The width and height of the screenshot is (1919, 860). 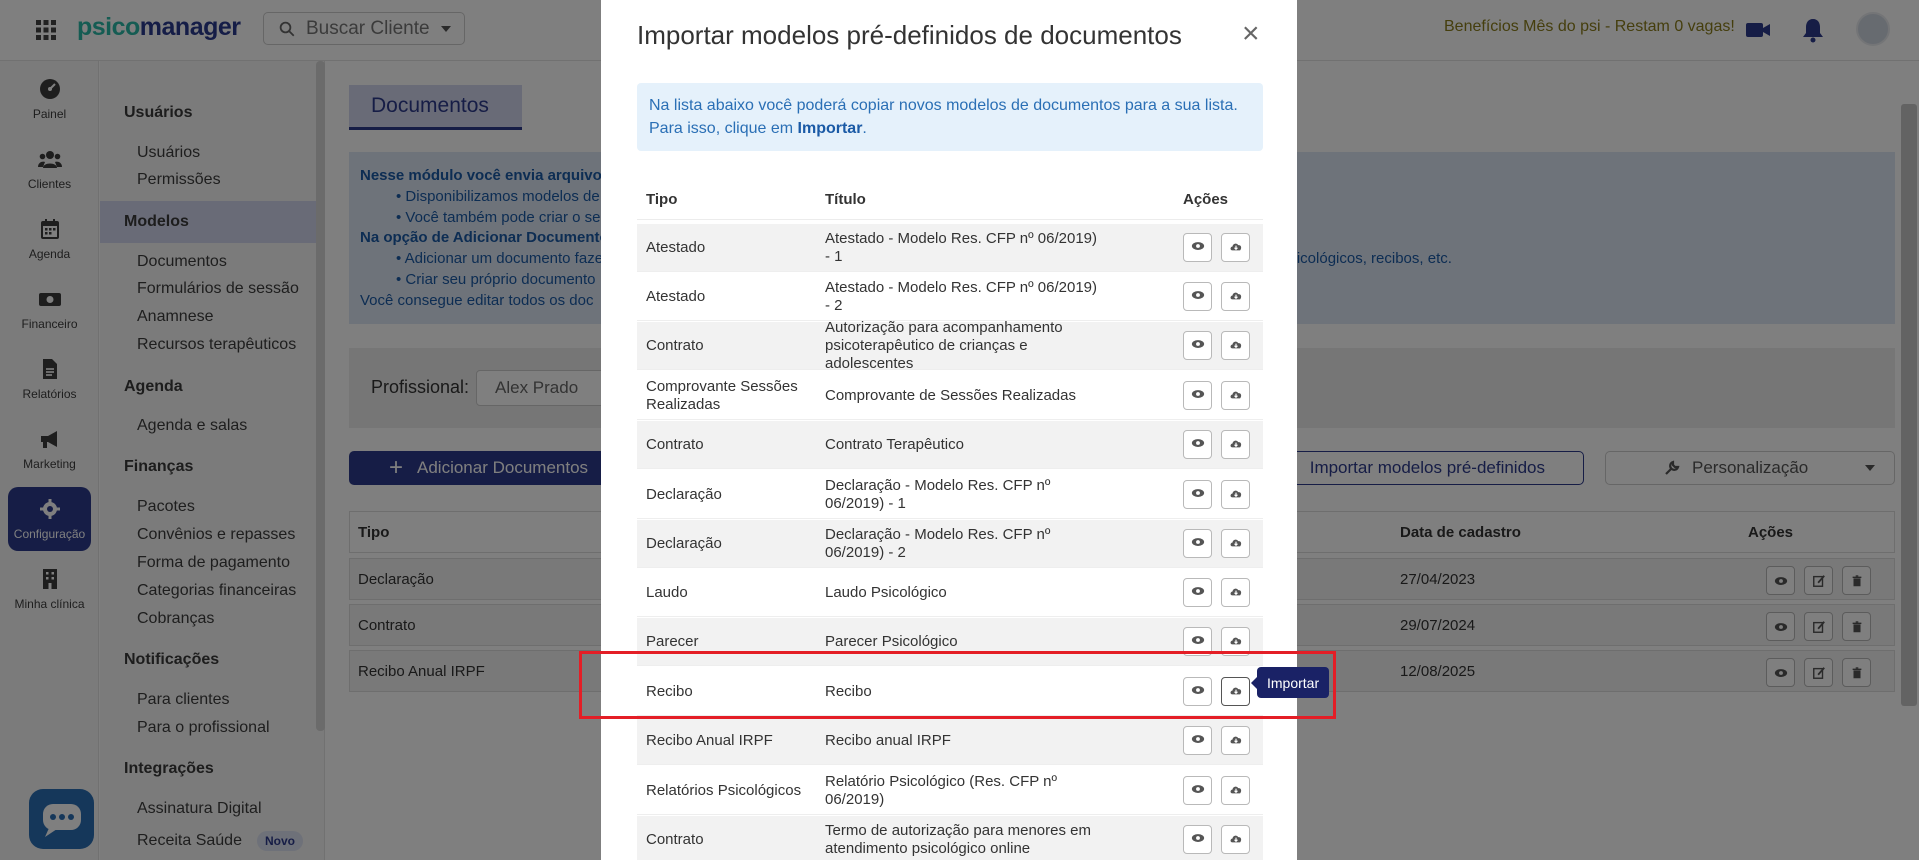 What do you see at coordinates (1251, 34) in the screenshot?
I see `close-button: ×` at bounding box center [1251, 34].